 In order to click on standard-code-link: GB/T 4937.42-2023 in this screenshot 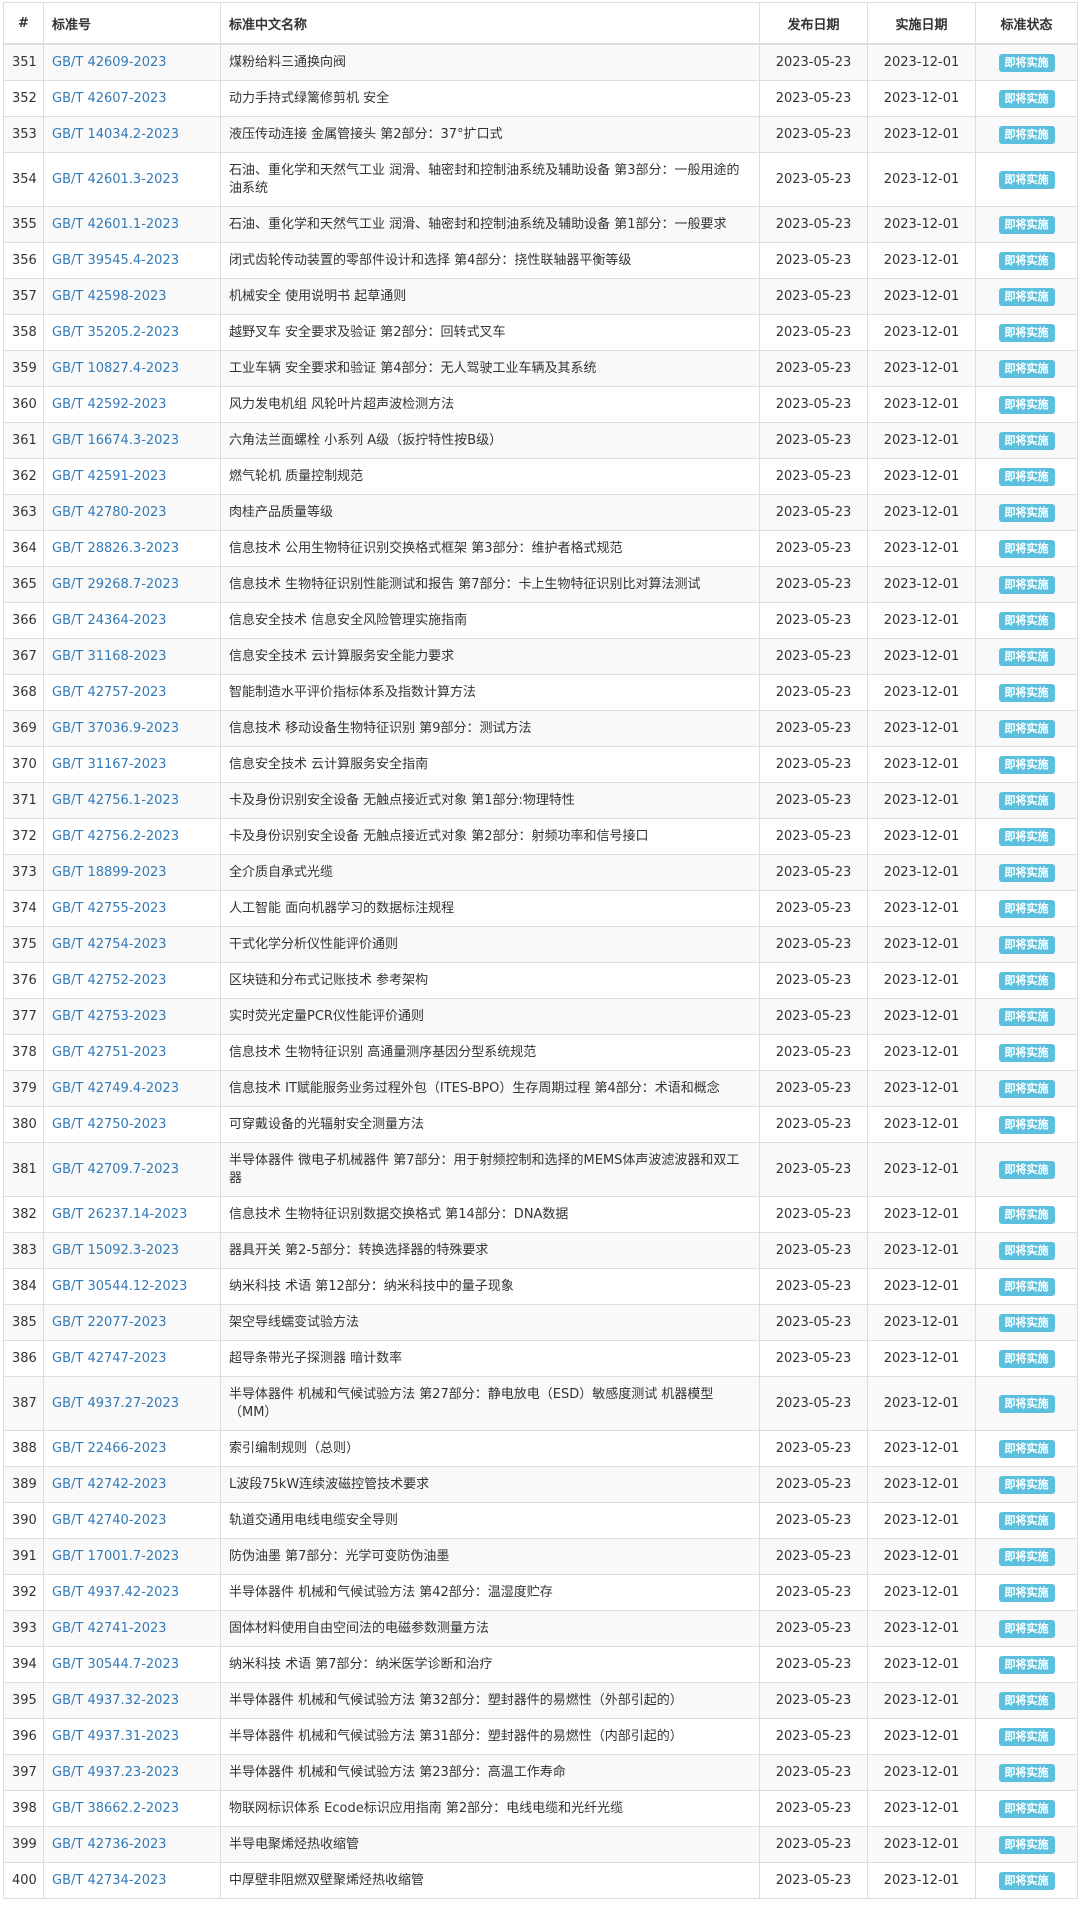, I will do `click(115, 1592)`.